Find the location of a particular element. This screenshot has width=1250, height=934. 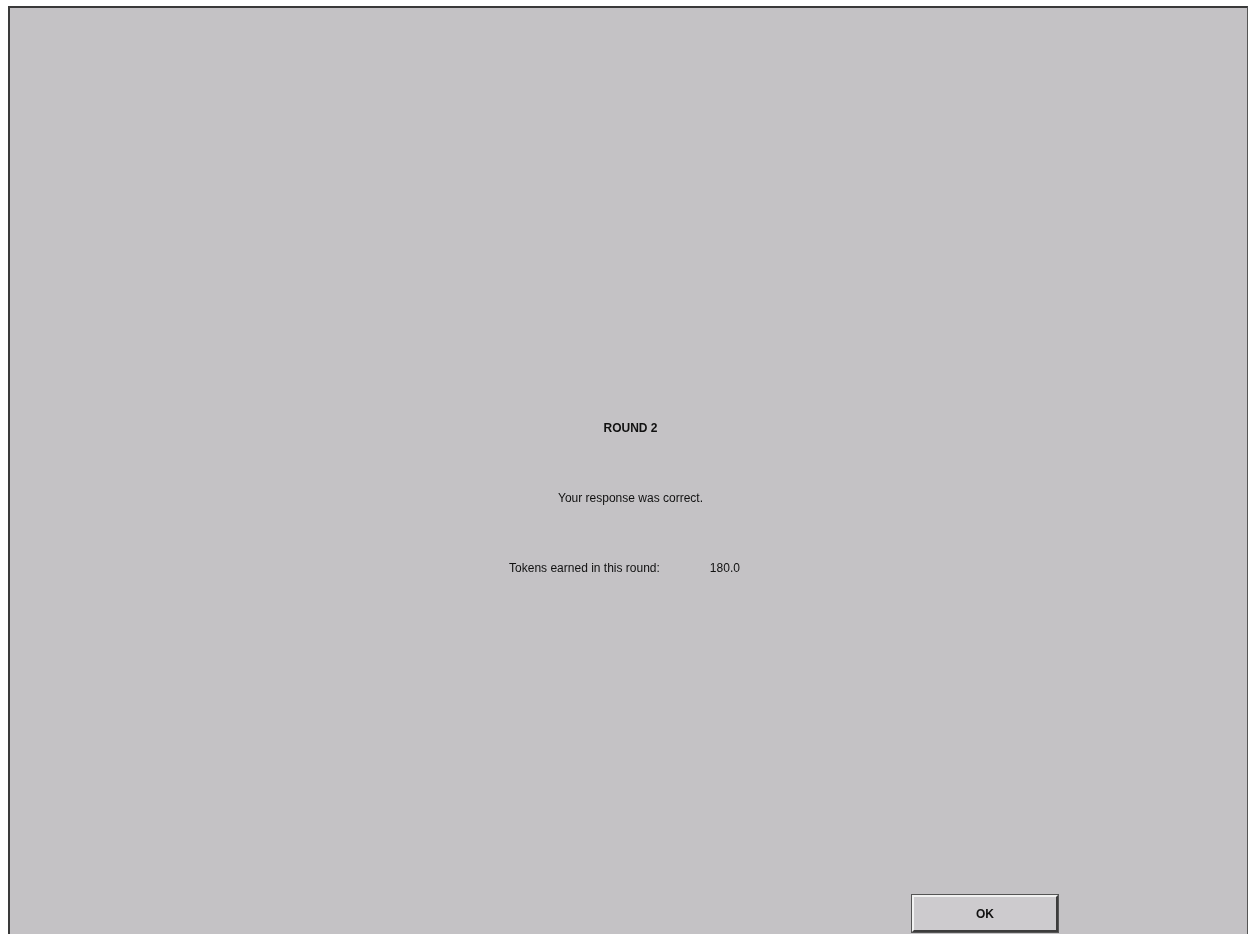

ok-button: OK is located at coordinates (985, 913).